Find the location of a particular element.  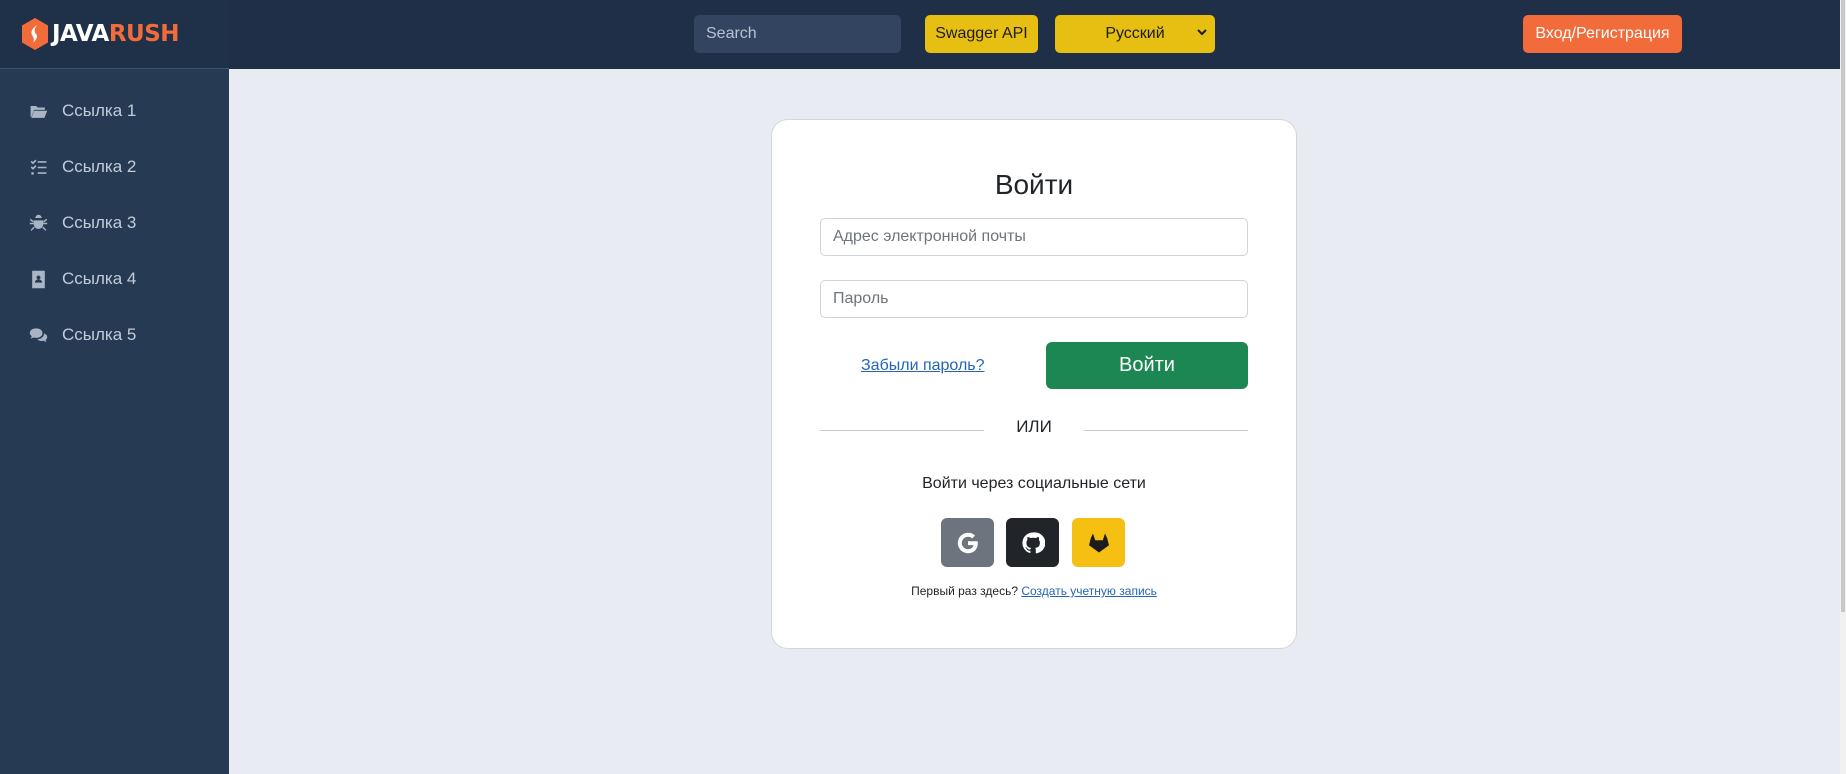

gitlab-icon is located at coordinates (1098, 542).